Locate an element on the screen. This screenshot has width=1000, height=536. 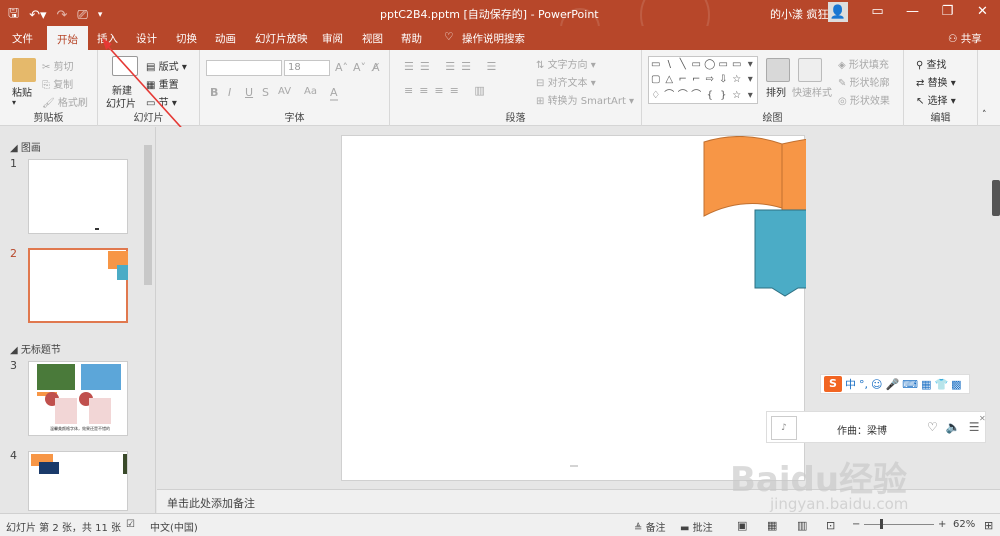
reset-button: ▦ 重置 is located at coordinates (162, 83).